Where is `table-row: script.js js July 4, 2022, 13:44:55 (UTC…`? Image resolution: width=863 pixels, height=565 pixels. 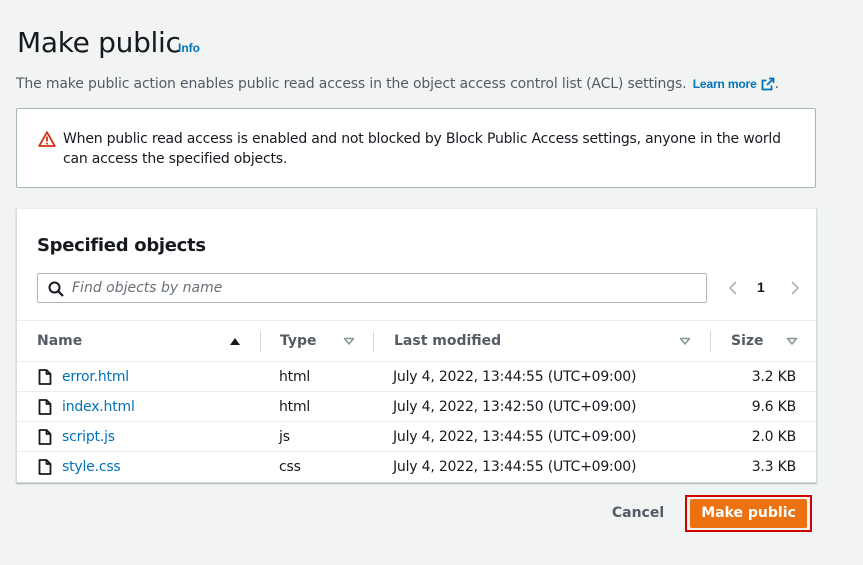
table-row: script.js js July 4, 2022, 13:44:55 (UTC… is located at coordinates (416, 437).